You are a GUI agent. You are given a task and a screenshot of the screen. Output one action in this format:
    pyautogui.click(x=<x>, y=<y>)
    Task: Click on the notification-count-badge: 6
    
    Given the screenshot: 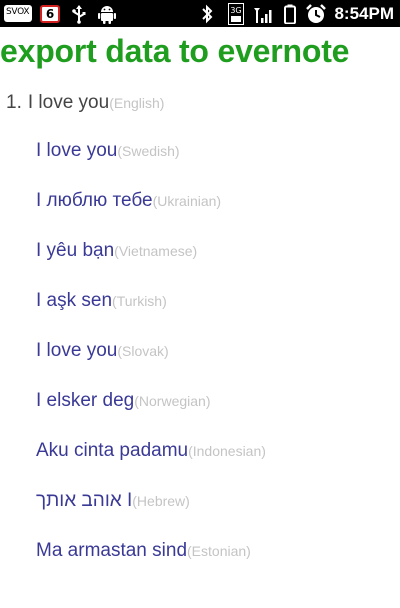 What is the action you would take?
    pyautogui.click(x=50, y=13)
    